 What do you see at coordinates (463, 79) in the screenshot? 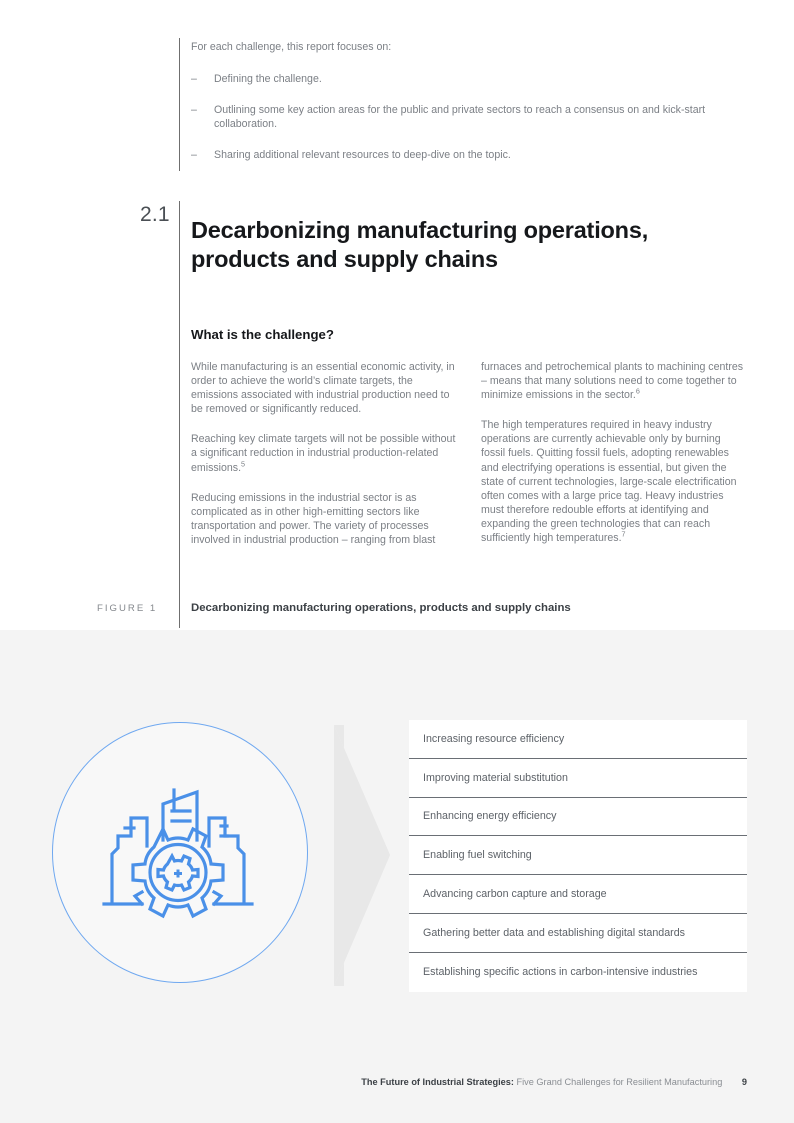
I see `intro-list-item: – Defining the challenge.` at bounding box center [463, 79].